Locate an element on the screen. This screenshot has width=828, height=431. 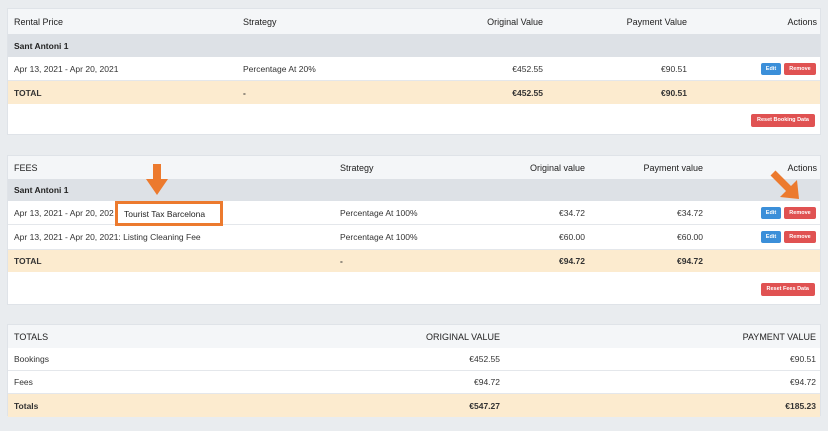
table-row: Bookings €452.55 €90.51 is located at coordinates (414, 359).